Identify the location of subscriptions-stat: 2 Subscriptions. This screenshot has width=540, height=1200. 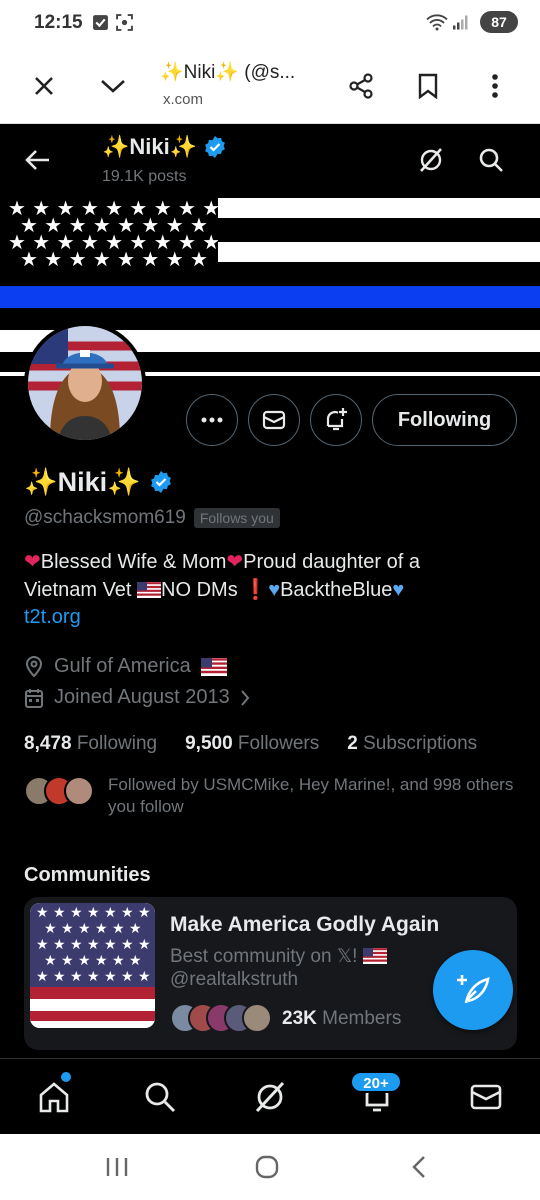
(412, 744).